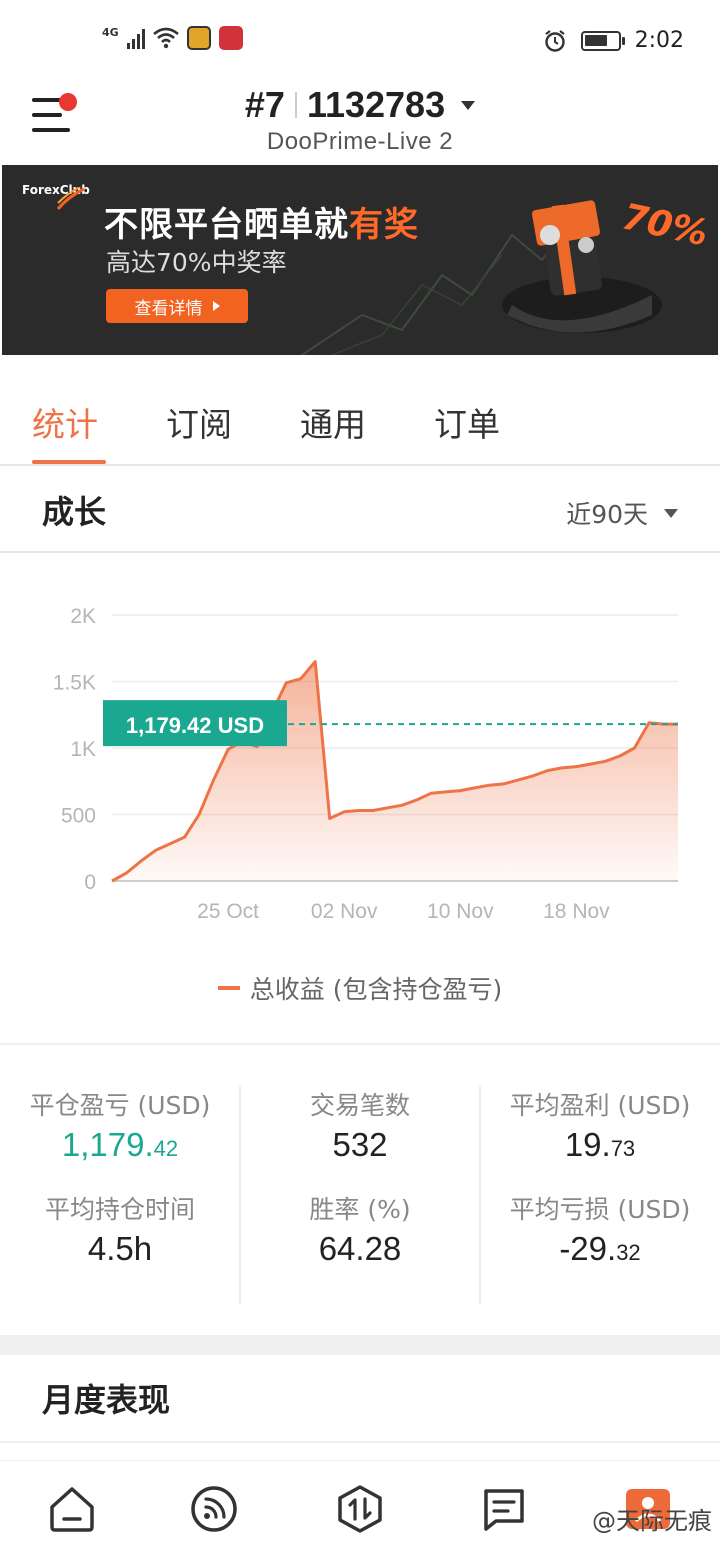 The width and height of the screenshot is (720, 1560). What do you see at coordinates (83, 616) in the screenshot?
I see `y-tick-label: 2K` at bounding box center [83, 616].